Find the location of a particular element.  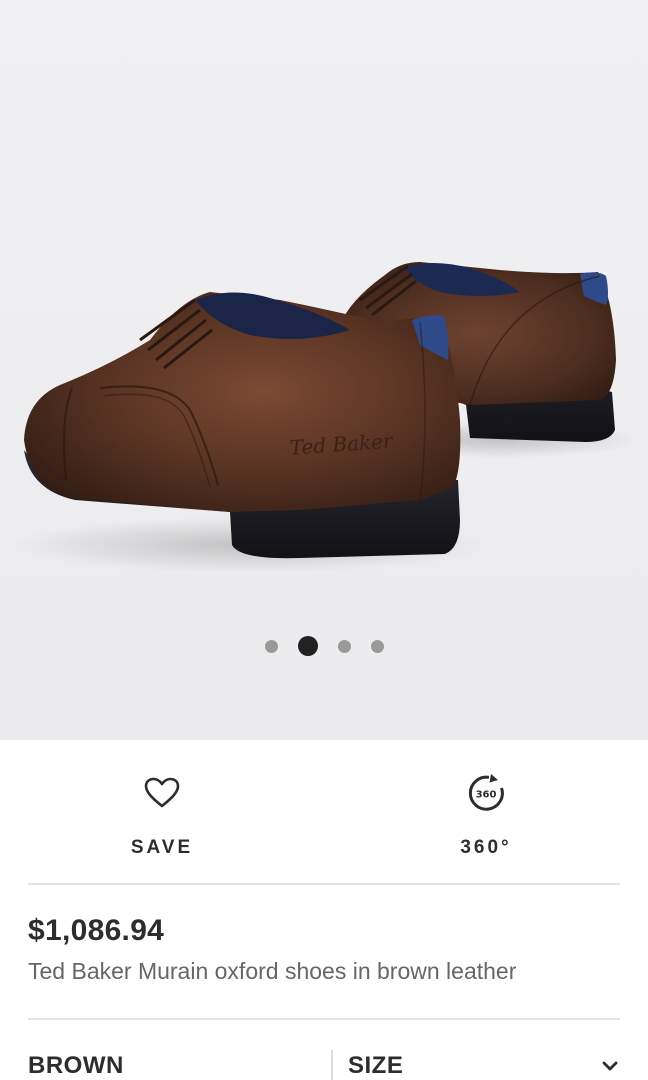

view-360-label: 360° is located at coordinates (486, 847).